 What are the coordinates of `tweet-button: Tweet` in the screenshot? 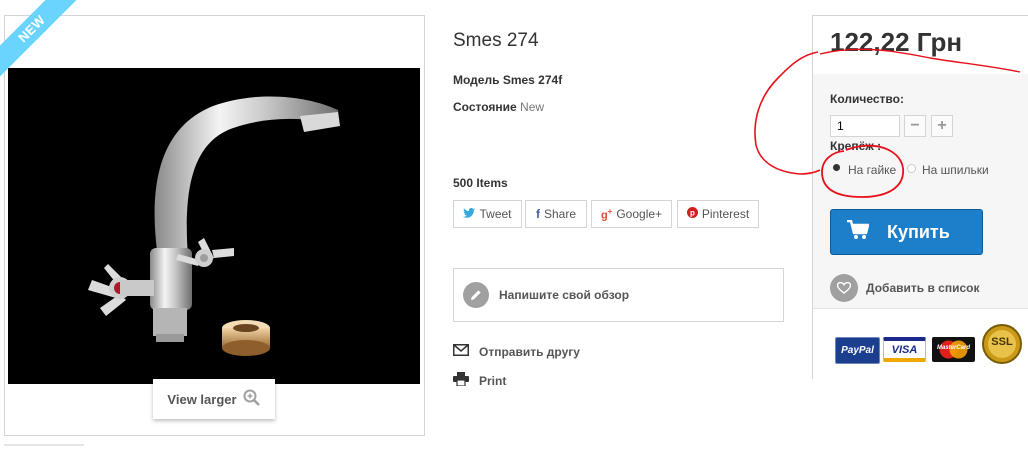 It's located at (487, 214).